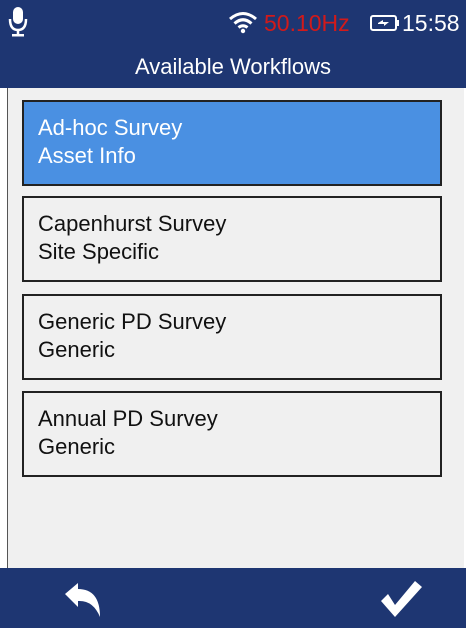 The image size is (466, 628). I want to click on workflow-item-annual-pd-survey: Annual PD Survey Generic, so click(232, 434).